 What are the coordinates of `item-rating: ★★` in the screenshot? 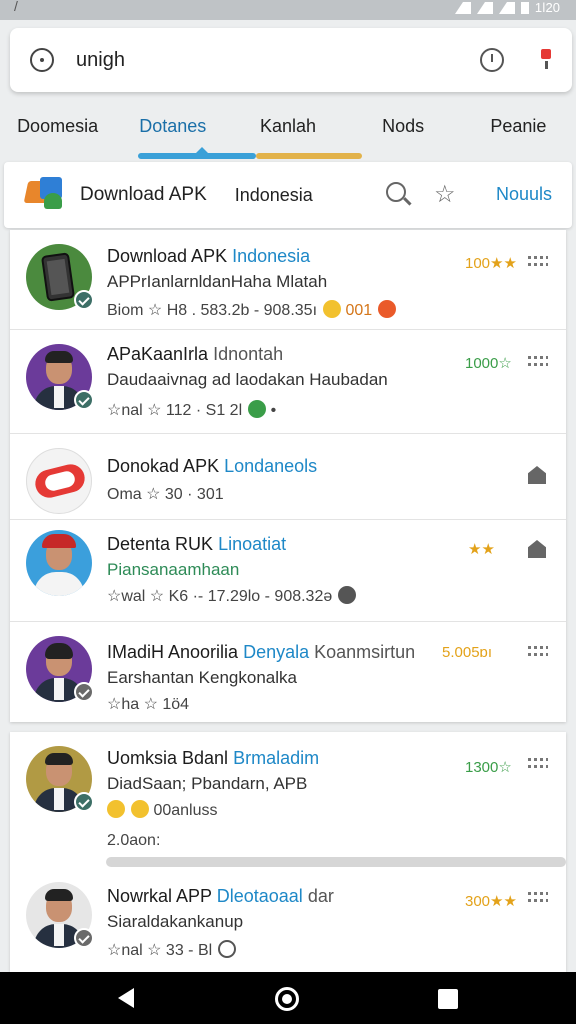 It's located at (481, 549).